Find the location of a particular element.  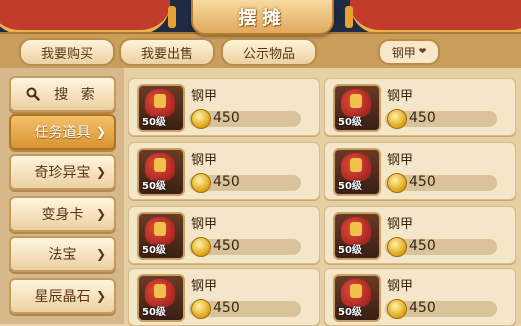

tab-buy-label: 我要购买 is located at coordinates (66, 54).